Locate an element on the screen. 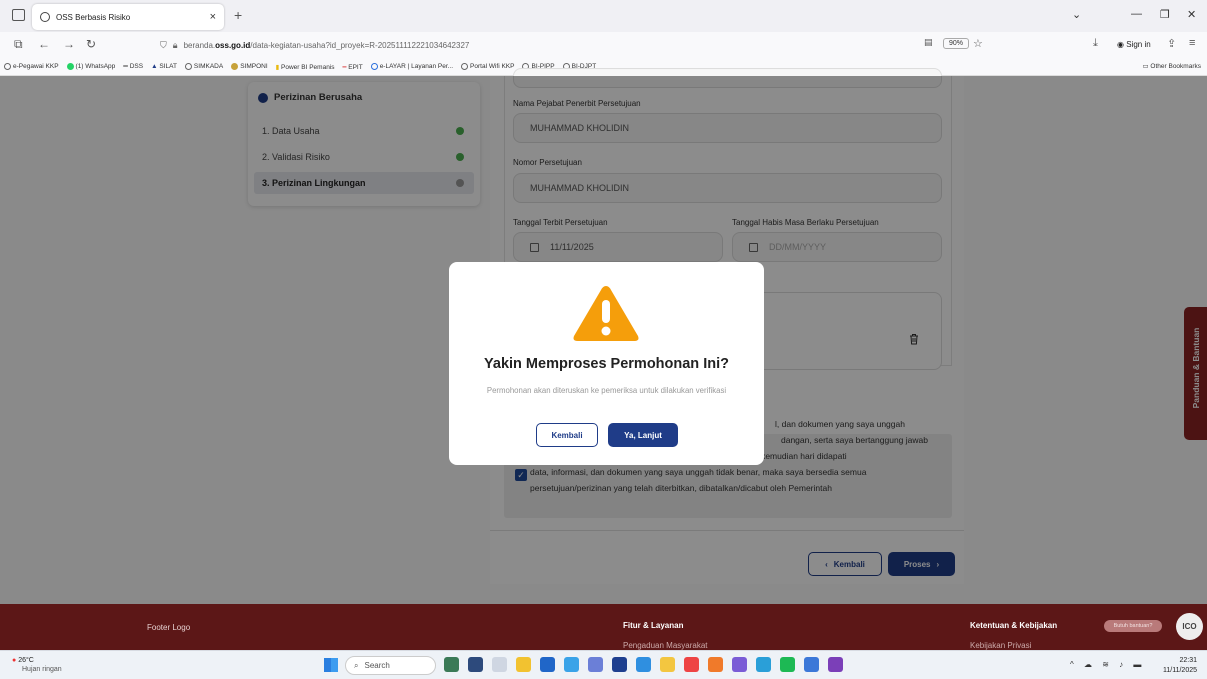 The image size is (1207, 679). task-view-icon is located at coordinates (499, 664).